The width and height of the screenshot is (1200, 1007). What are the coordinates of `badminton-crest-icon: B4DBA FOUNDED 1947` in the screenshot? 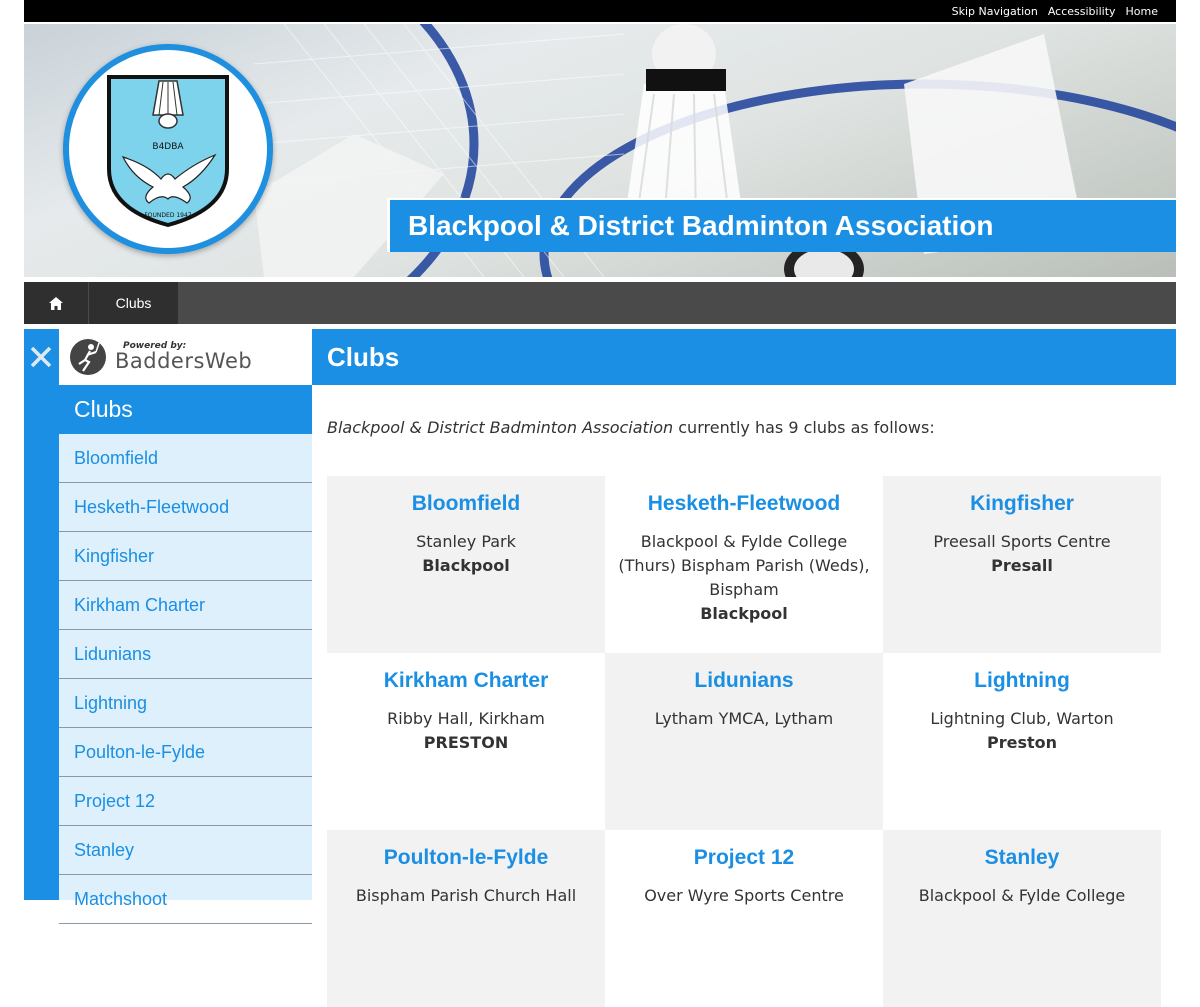 It's located at (168, 151).